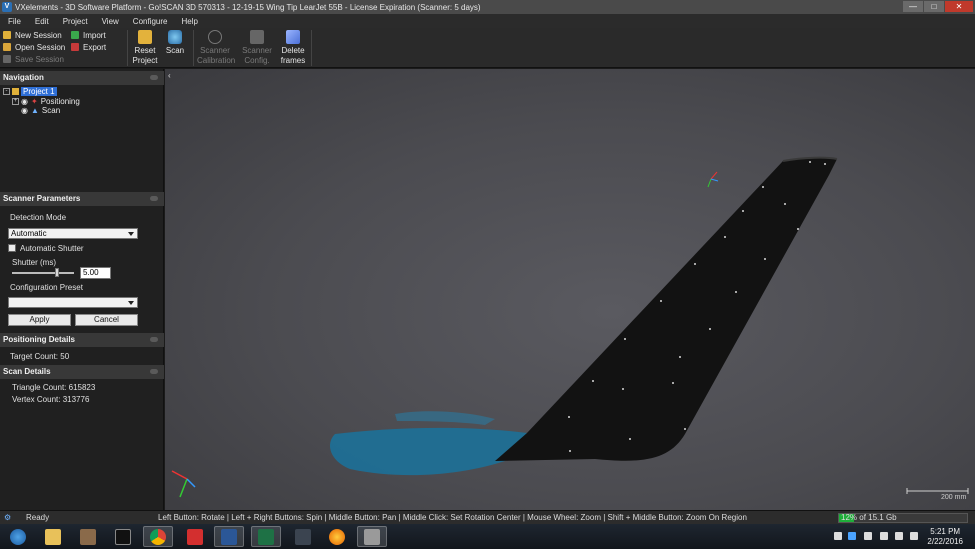 The image size is (975, 549). What do you see at coordinates (945, 541) in the screenshot?
I see `clock-date: 2/22/2016` at bounding box center [945, 541].